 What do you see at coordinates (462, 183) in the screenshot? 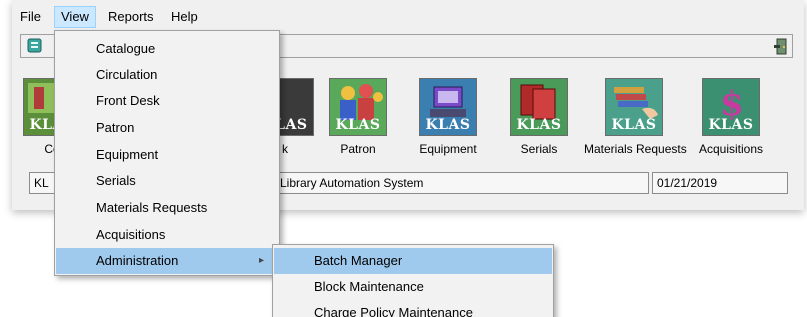
I see `status-system-name: Library Automation System` at bounding box center [462, 183].